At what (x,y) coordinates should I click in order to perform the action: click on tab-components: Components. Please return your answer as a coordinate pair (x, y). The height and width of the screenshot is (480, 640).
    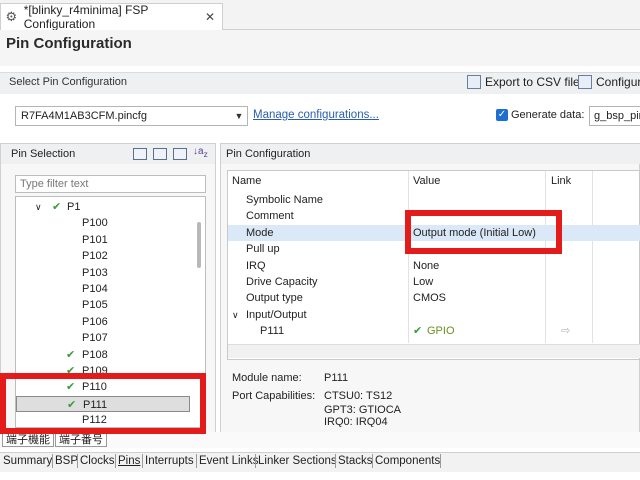
    Looking at the image, I should click on (407, 461).